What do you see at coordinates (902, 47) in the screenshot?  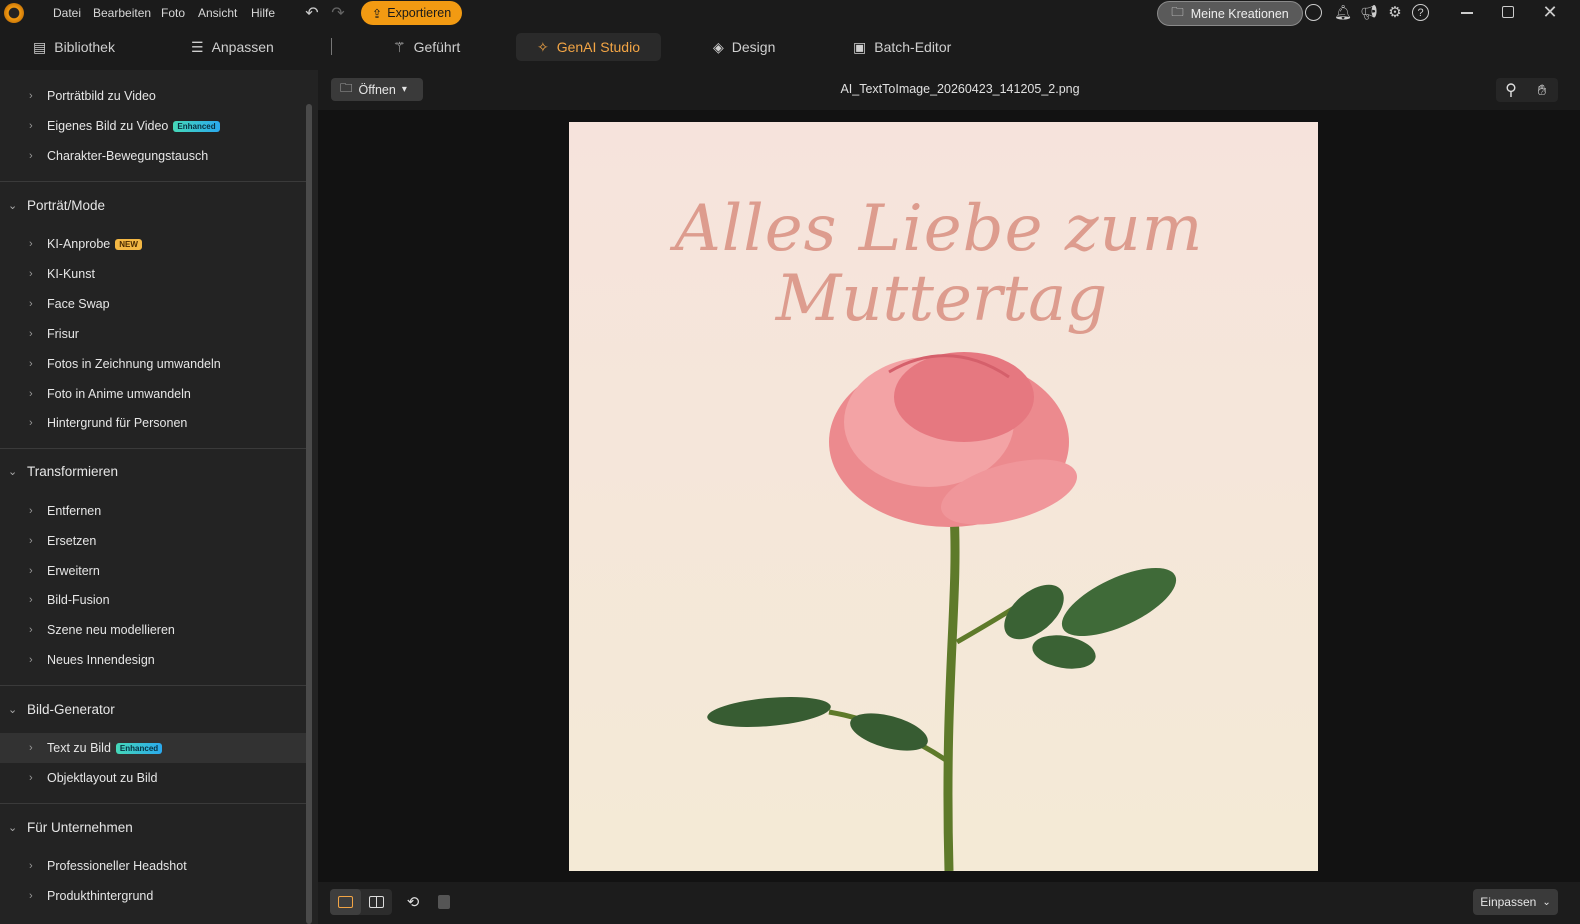 I see `tab-batch-editor: ▣ Batch-Editor` at bounding box center [902, 47].